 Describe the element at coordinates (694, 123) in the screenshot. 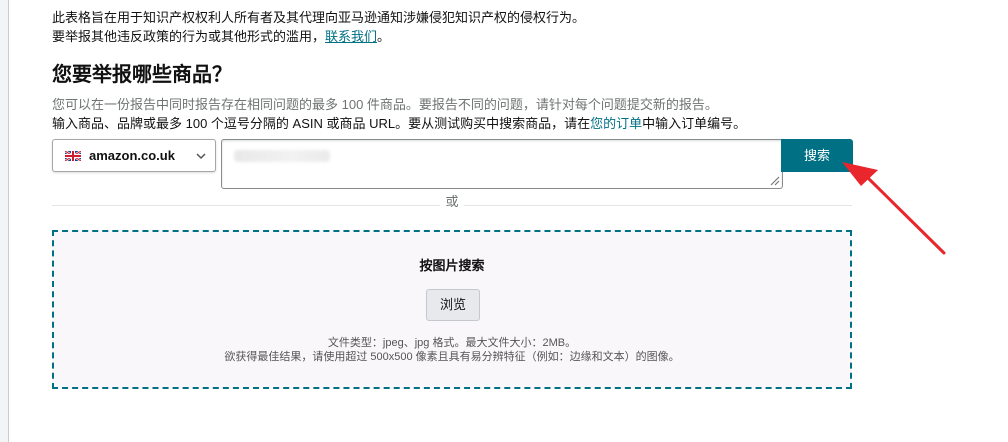

I see `search-instructions-suffix: 中输入订单编号。` at that location.